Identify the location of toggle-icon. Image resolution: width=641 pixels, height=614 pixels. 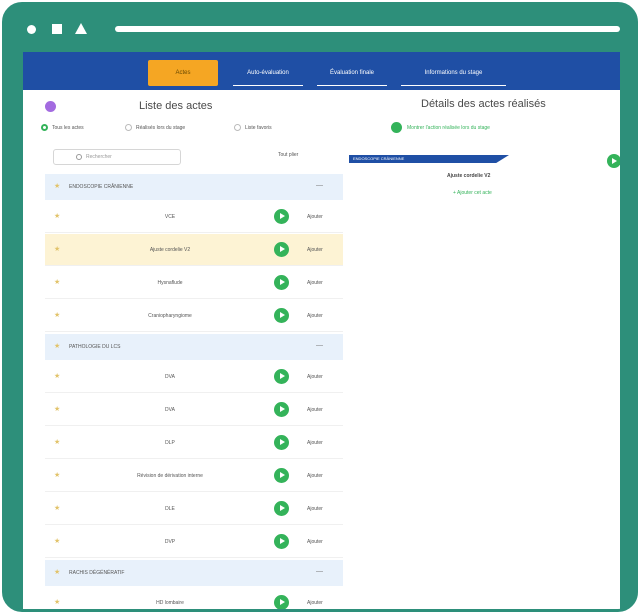
(396, 127).